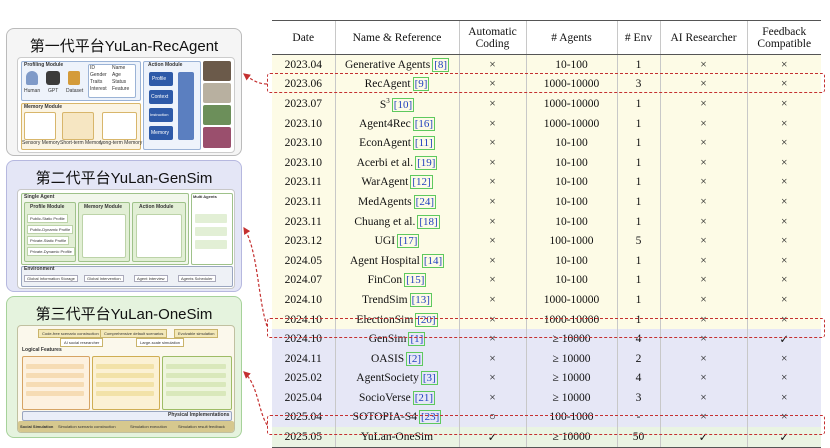 This screenshot has height=448, width=830. Describe the element at coordinates (119, 82) in the screenshot. I see `profile-field-status: Status` at that location.